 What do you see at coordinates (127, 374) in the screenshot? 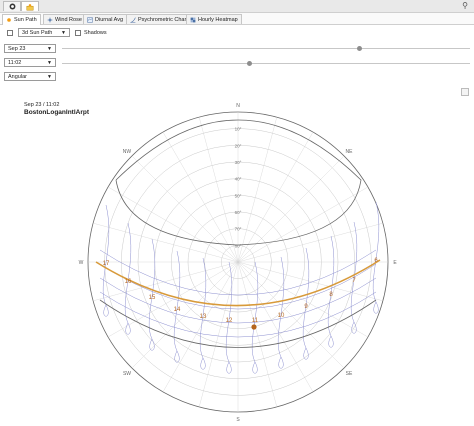
I see `compass-label-sw: SW` at bounding box center [127, 374].